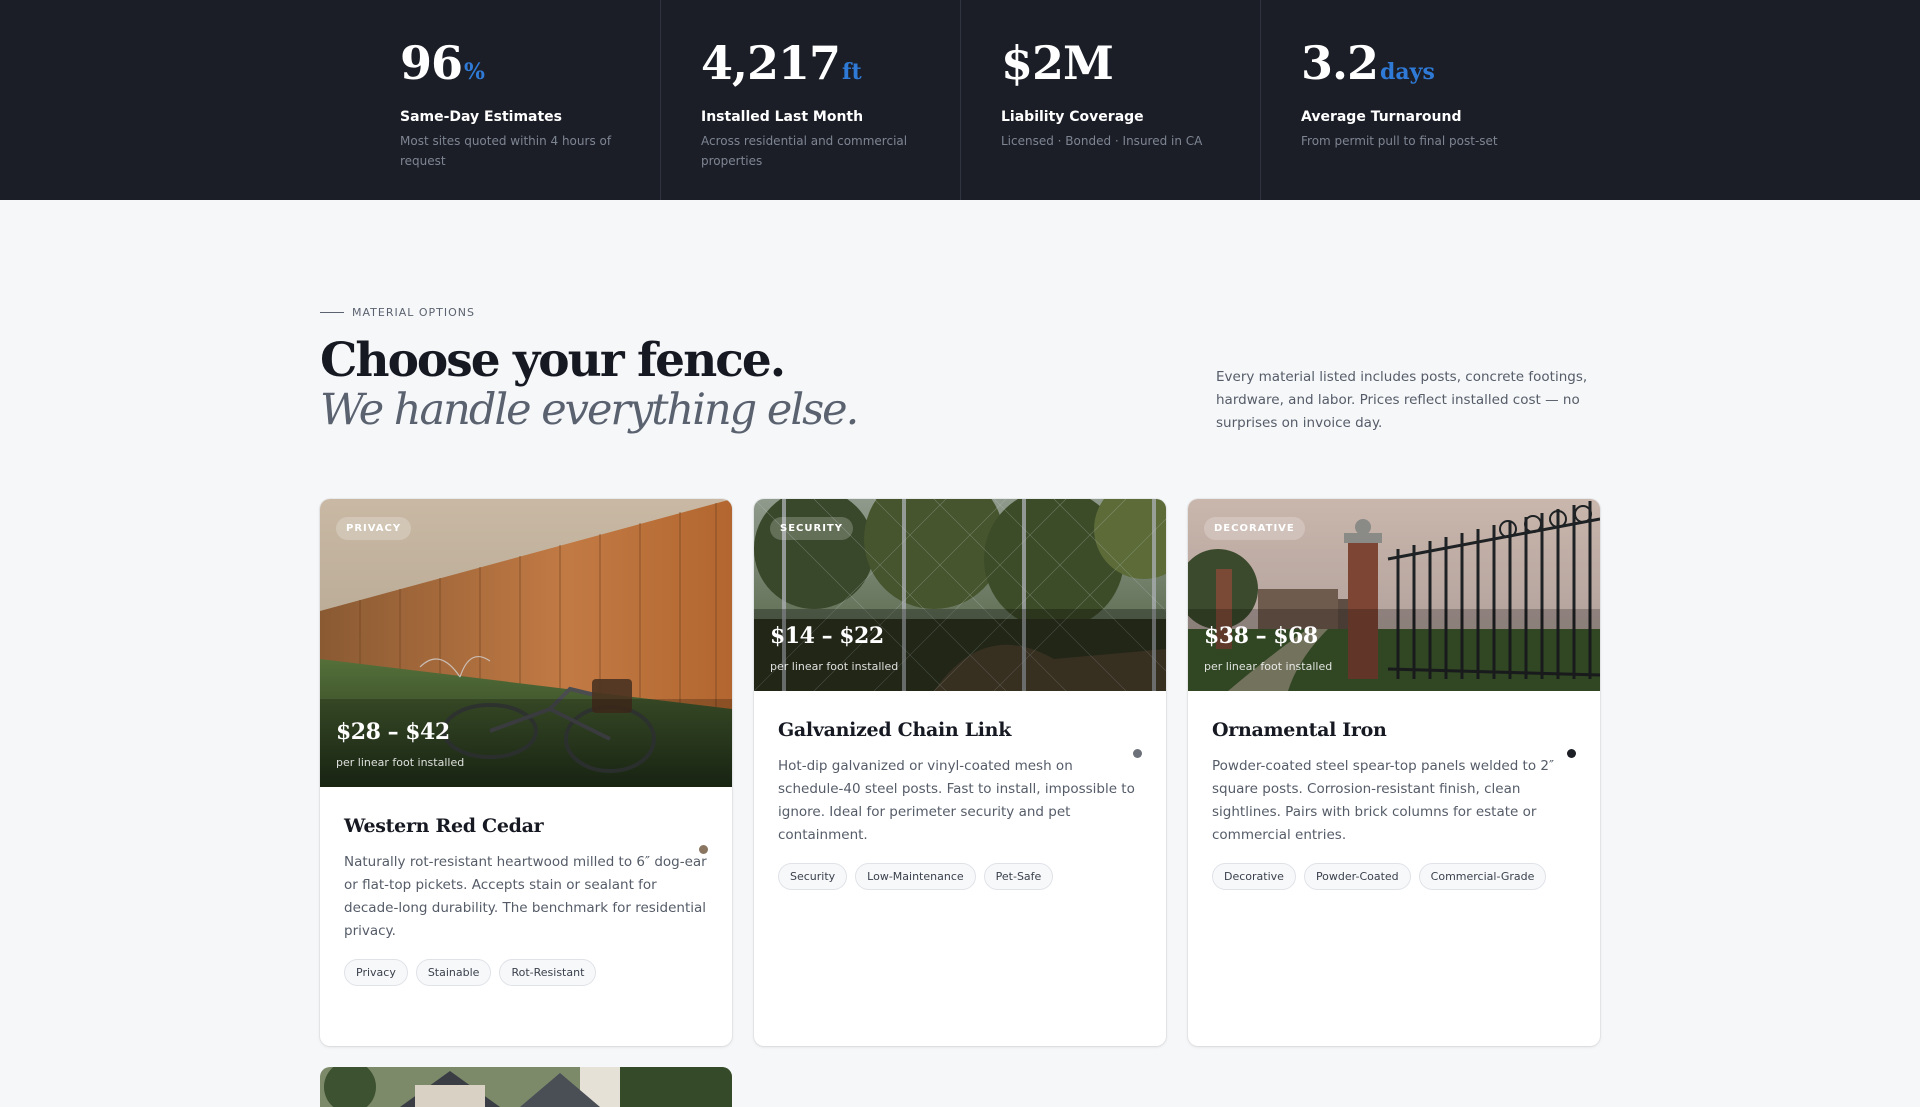 The image size is (1920, 1107). I want to click on tag-list: Security Low-Maintenance Pet-Safe, so click(960, 876).